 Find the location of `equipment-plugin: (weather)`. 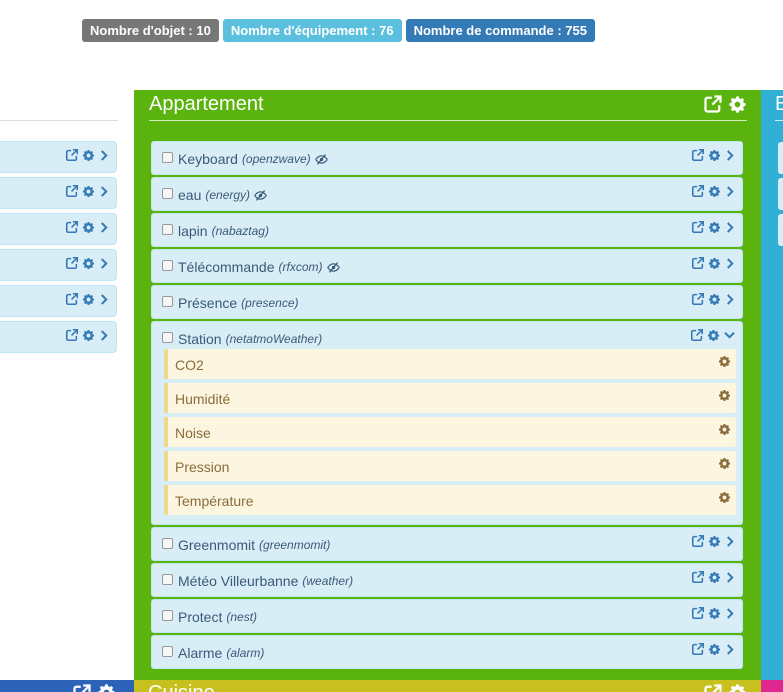

equipment-plugin: (weather) is located at coordinates (328, 581).